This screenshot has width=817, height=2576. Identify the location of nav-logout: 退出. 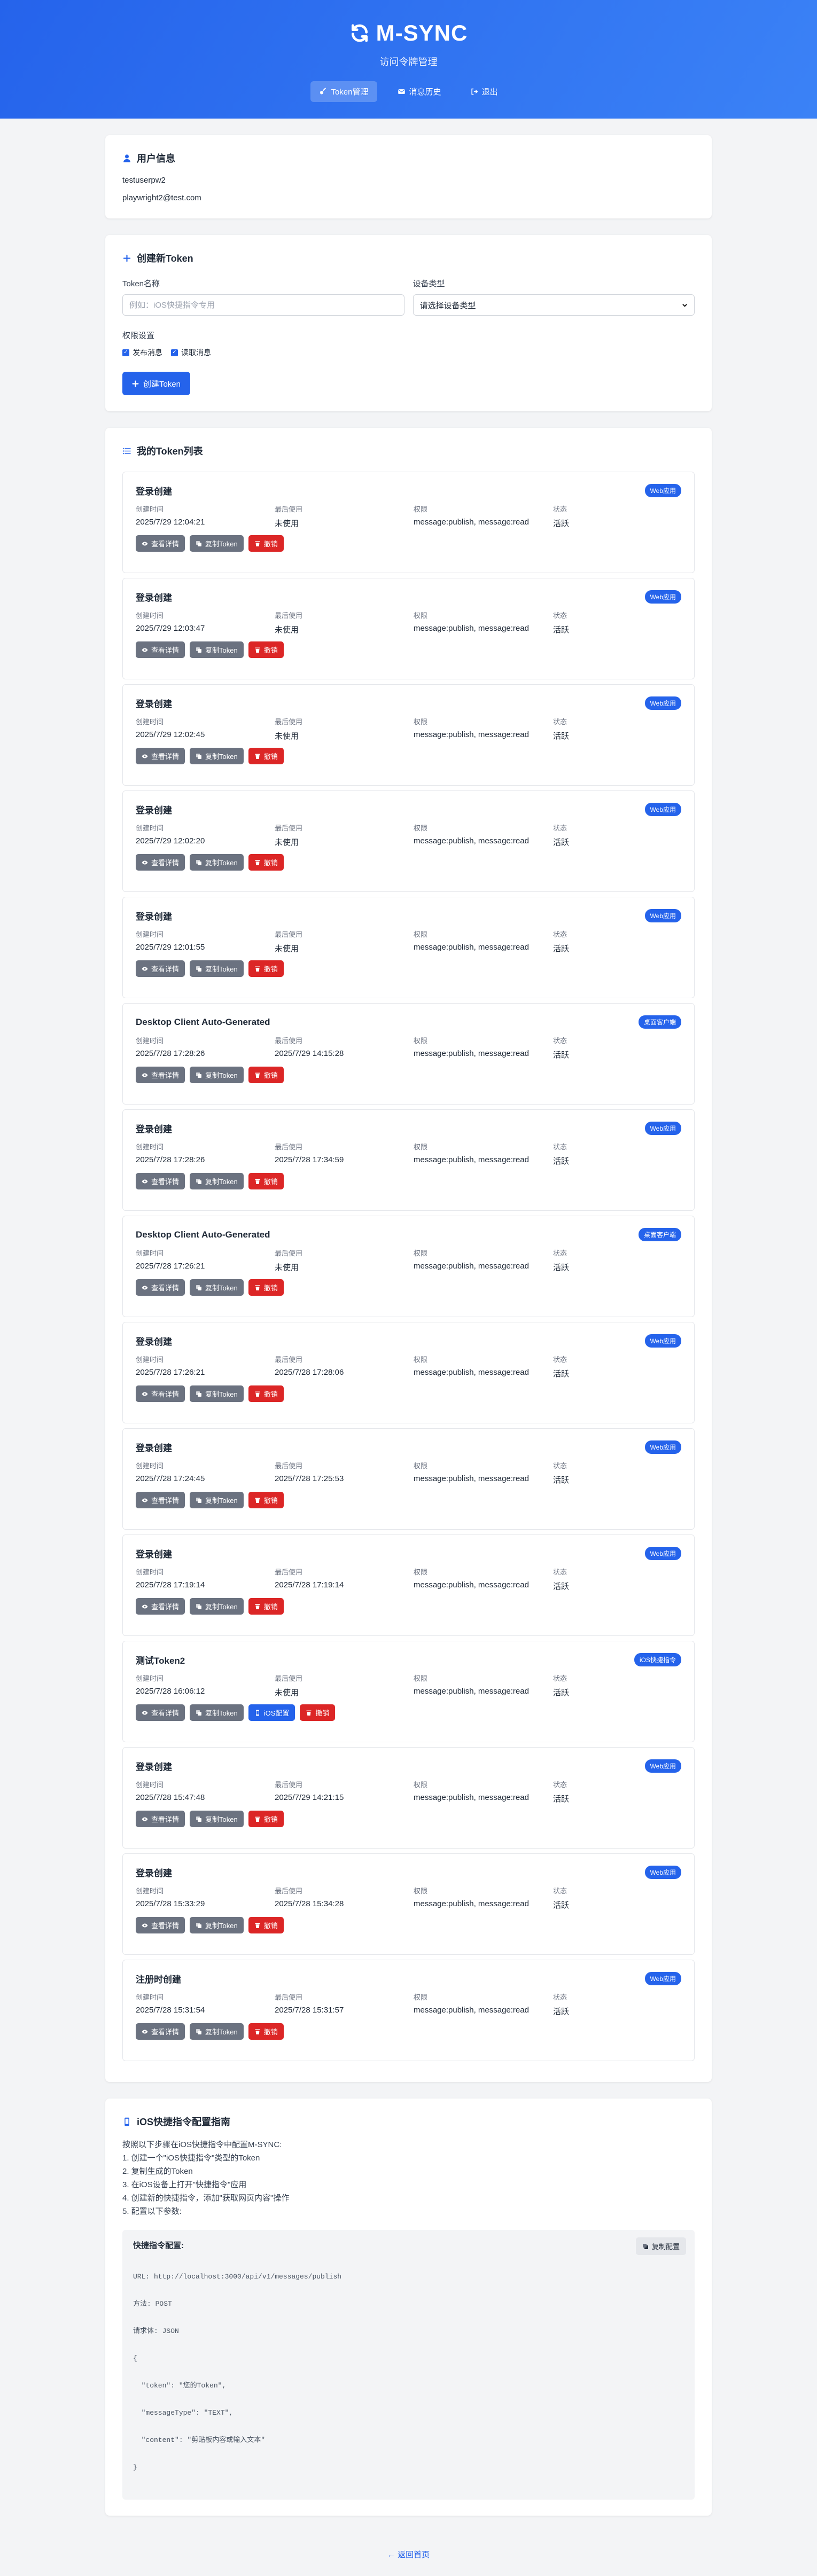
(484, 91).